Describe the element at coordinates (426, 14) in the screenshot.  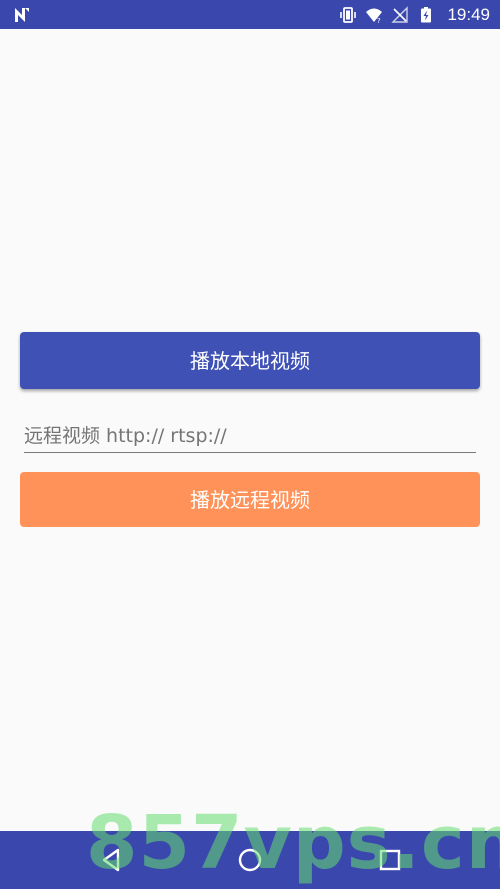
I see `battery-charging-icon` at that location.